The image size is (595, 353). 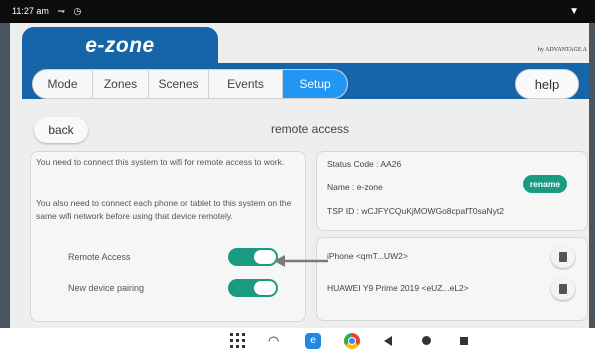 I want to click on brand-tab: e-zone, so click(x=120, y=47).